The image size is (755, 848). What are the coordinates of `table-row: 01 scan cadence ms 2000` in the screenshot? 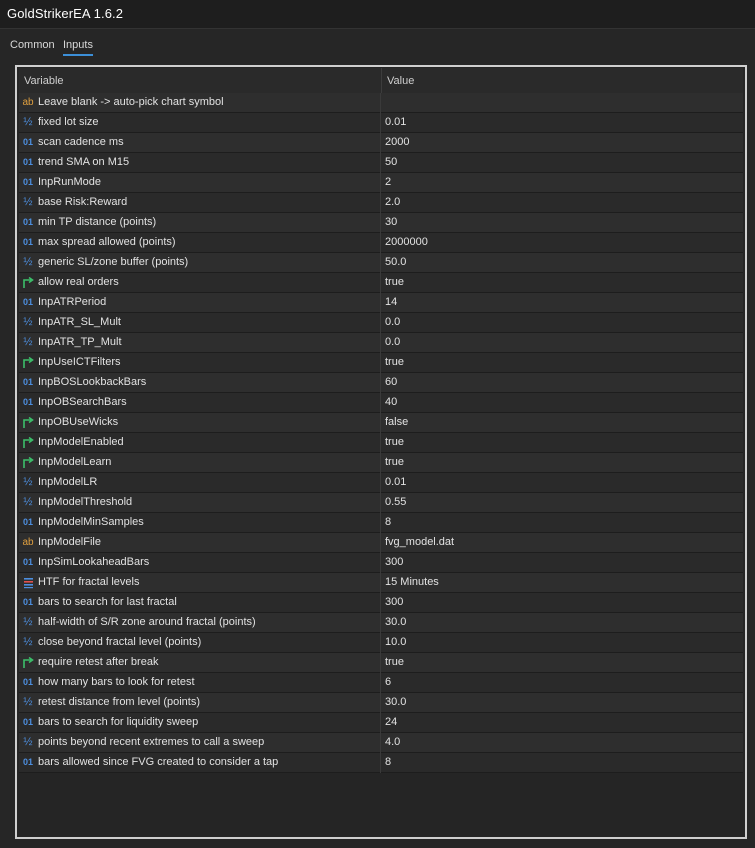 It's located at (381, 143).